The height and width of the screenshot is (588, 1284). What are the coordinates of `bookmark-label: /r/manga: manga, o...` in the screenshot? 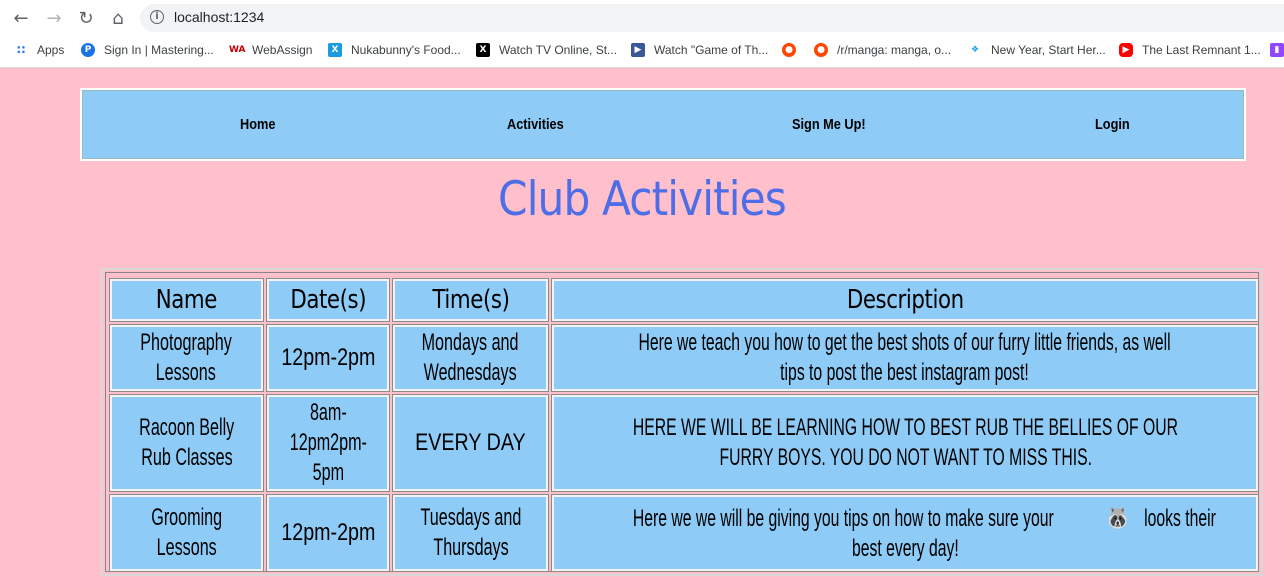 It's located at (894, 50).